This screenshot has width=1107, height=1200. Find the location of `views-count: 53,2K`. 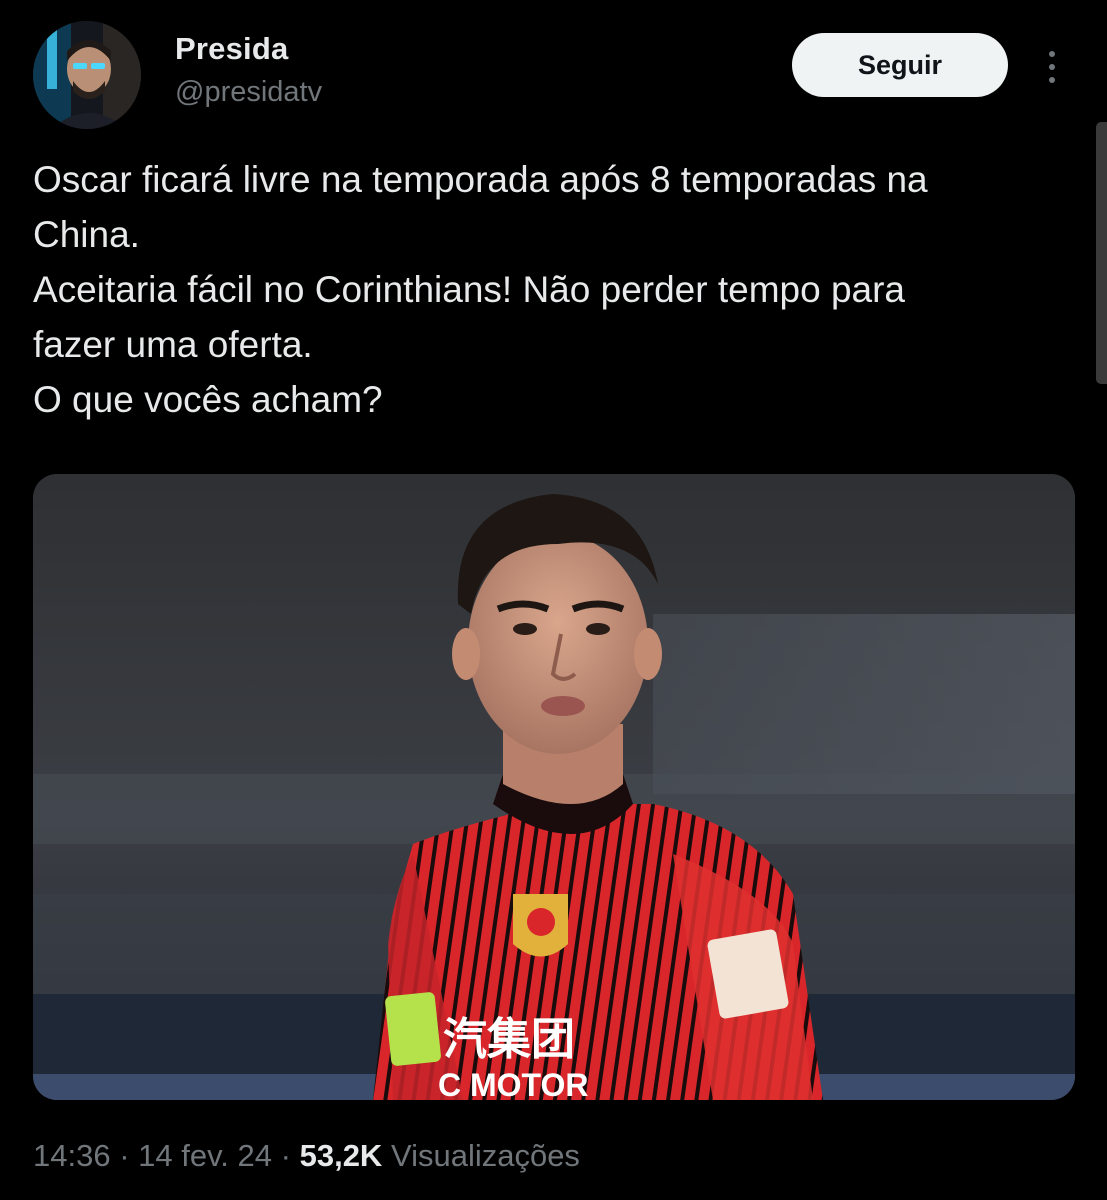

views-count: 53,2K is located at coordinates (341, 1155).